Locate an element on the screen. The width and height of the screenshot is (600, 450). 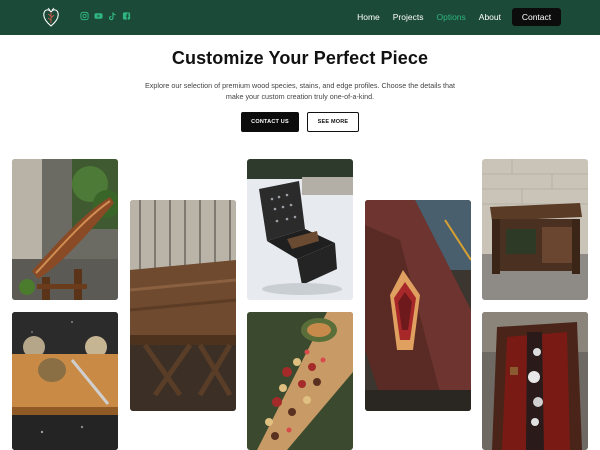
youtube-icon is located at coordinates (98, 16).